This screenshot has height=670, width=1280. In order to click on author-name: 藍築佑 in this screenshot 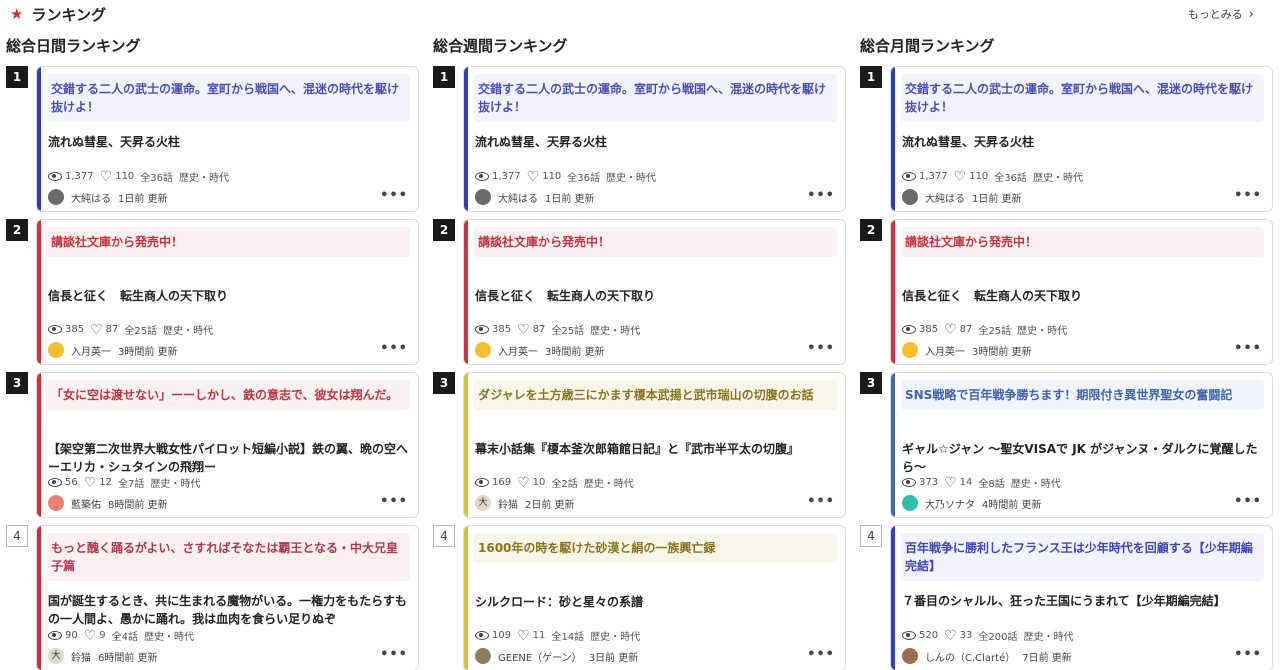, I will do `click(86, 503)`.